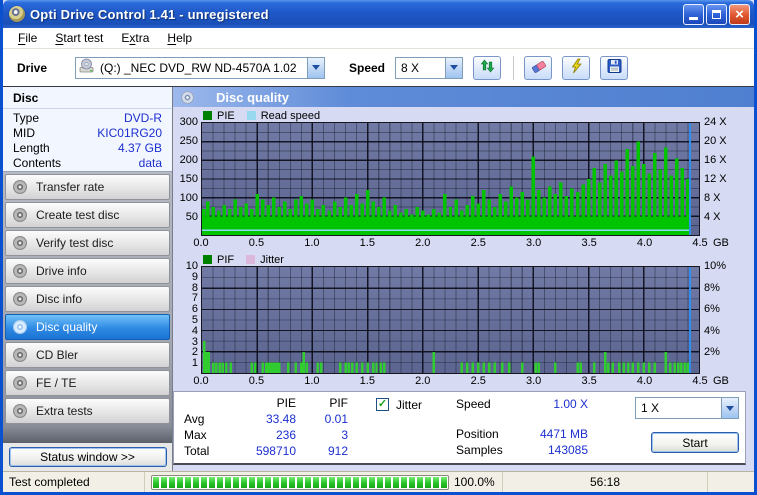 This screenshot has height=495, width=757. What do you see at coordinates (410, 67) in the screenshot?
I see `speed-select-value: 8 X` at bounding box center [410, 67].